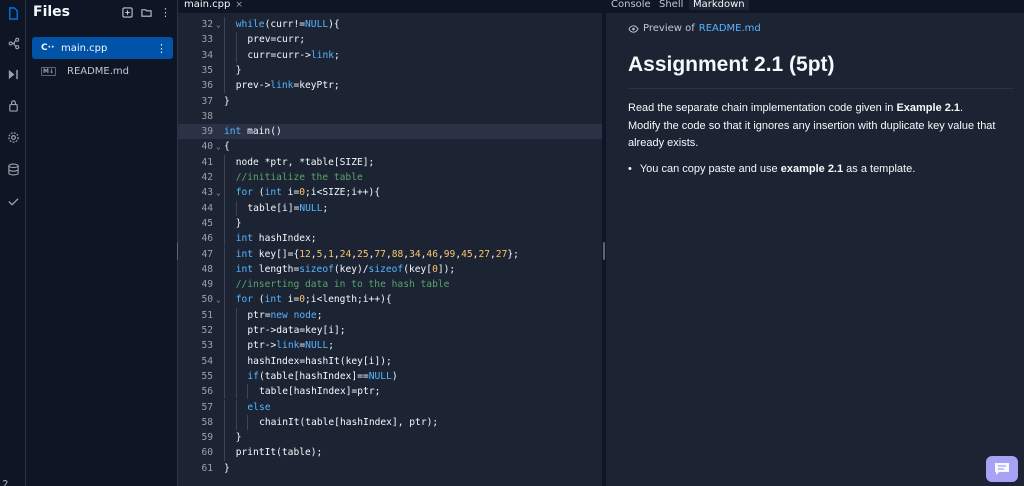 The height and width of the screenshot is (486, 1024). I want to click on code-line: 46 int hashIndex;, so click(390, 239).